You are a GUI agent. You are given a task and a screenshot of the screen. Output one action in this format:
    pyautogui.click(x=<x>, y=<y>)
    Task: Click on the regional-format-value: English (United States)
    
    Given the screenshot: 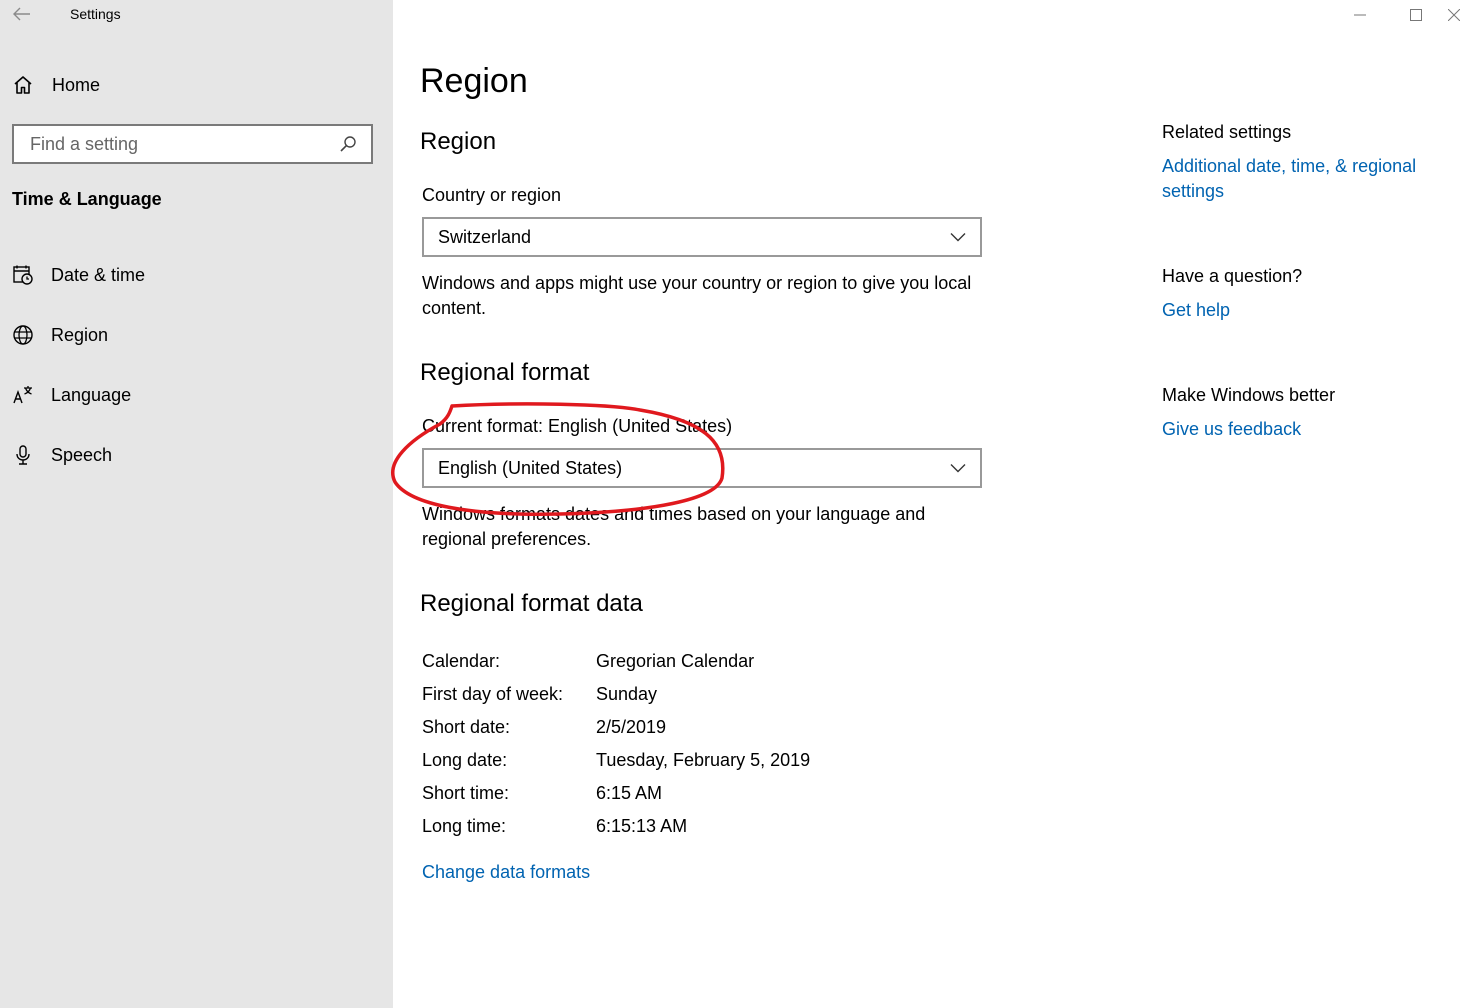 What is the action you would take?
    pyautogui.click(x=530, y=467)
    